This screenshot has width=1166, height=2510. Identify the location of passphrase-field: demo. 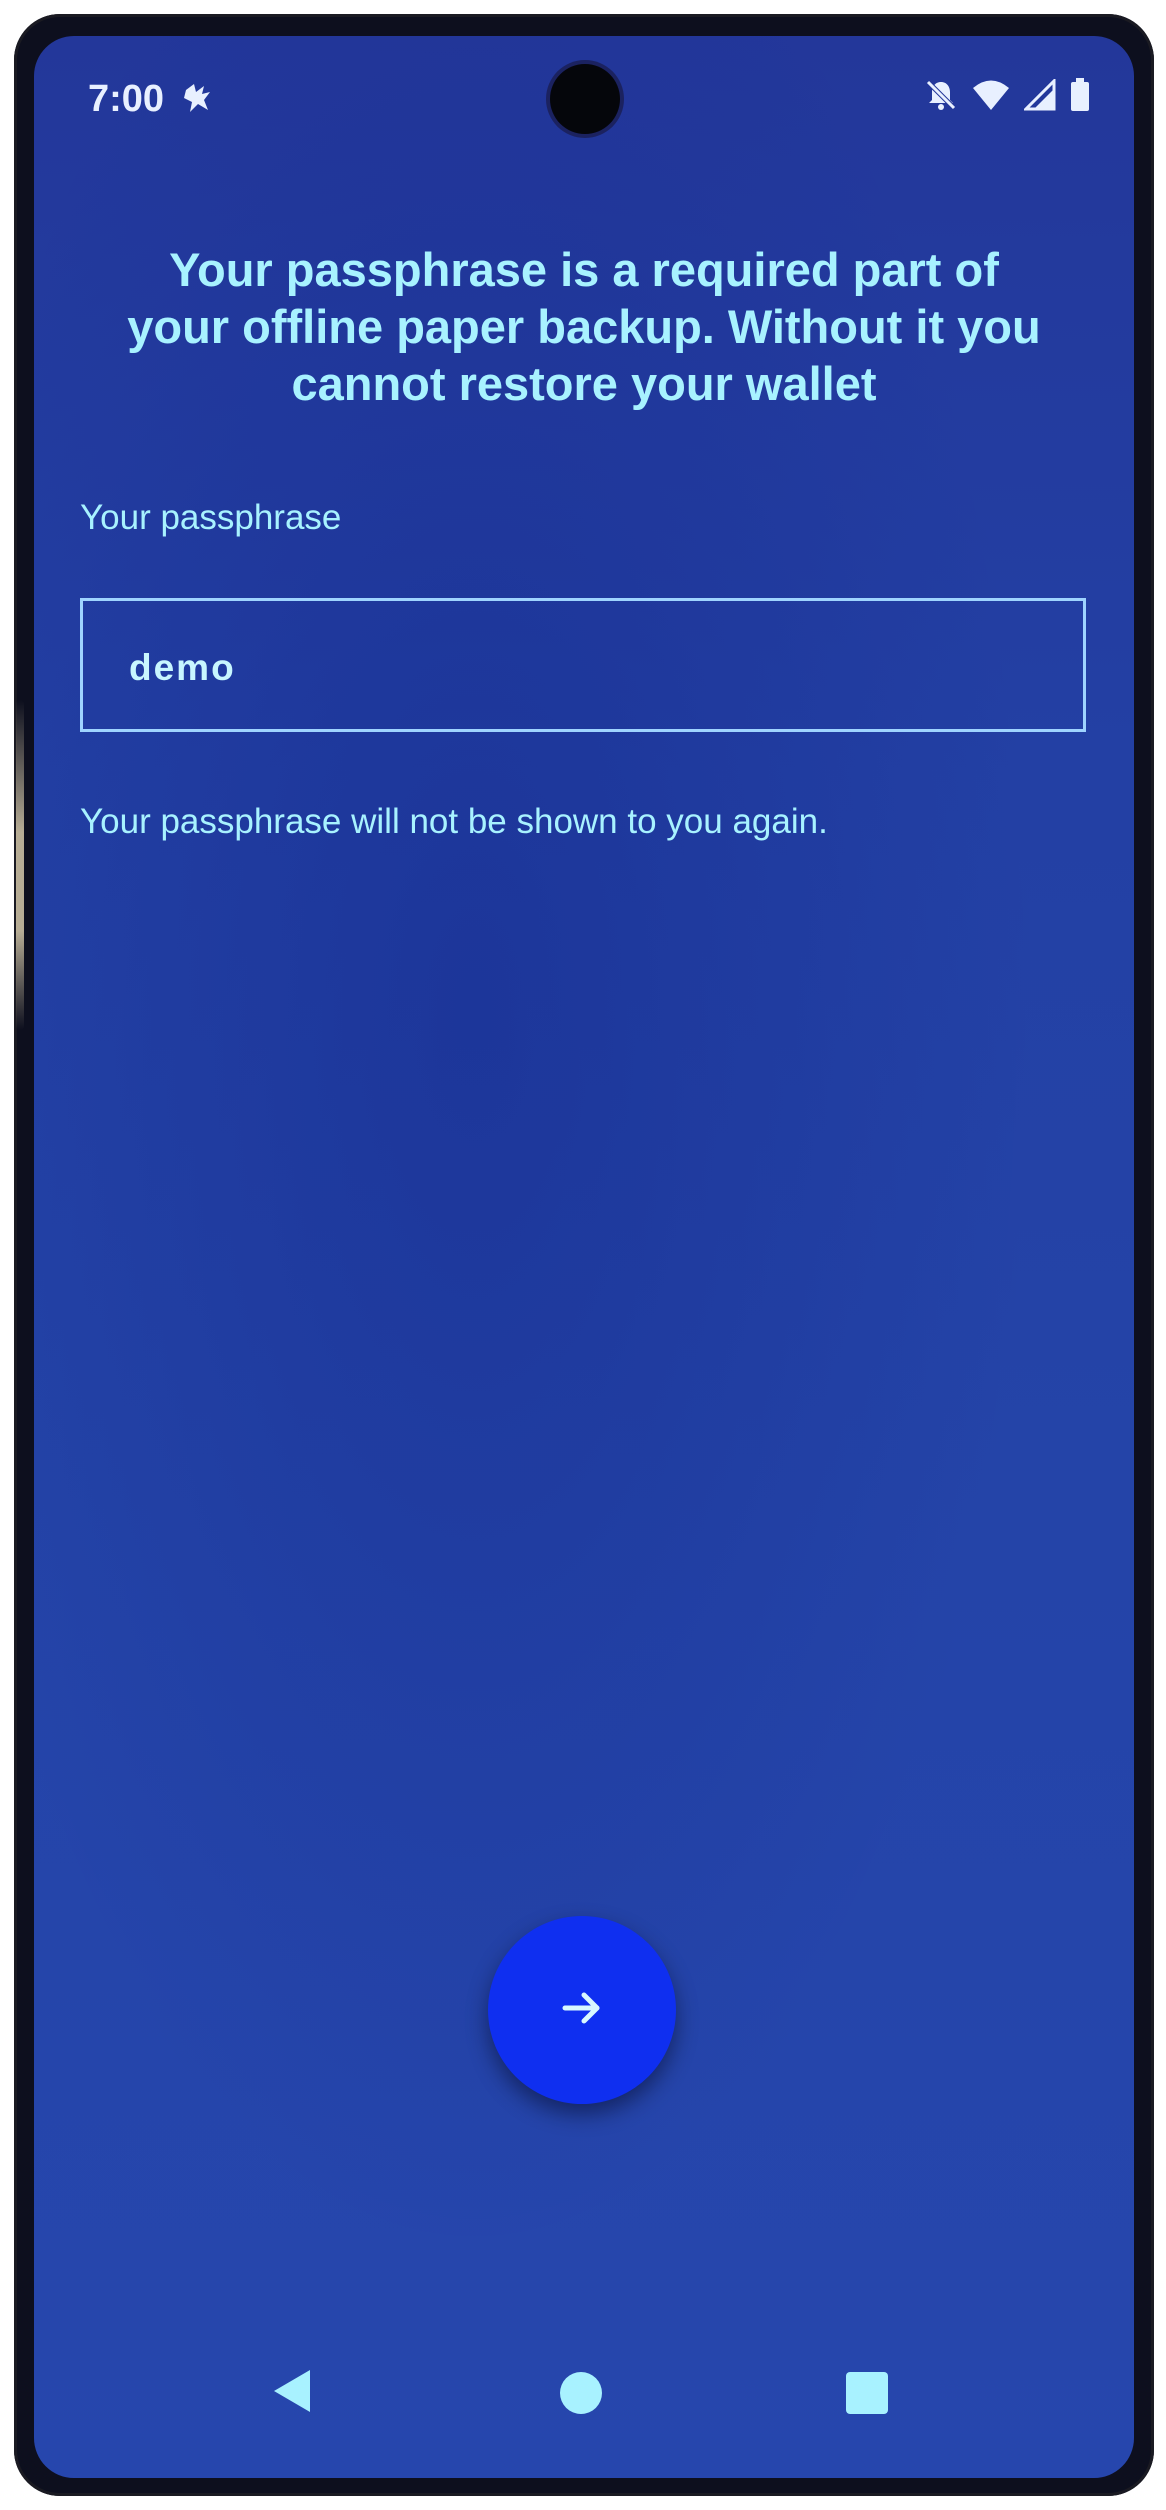
(583, 665).